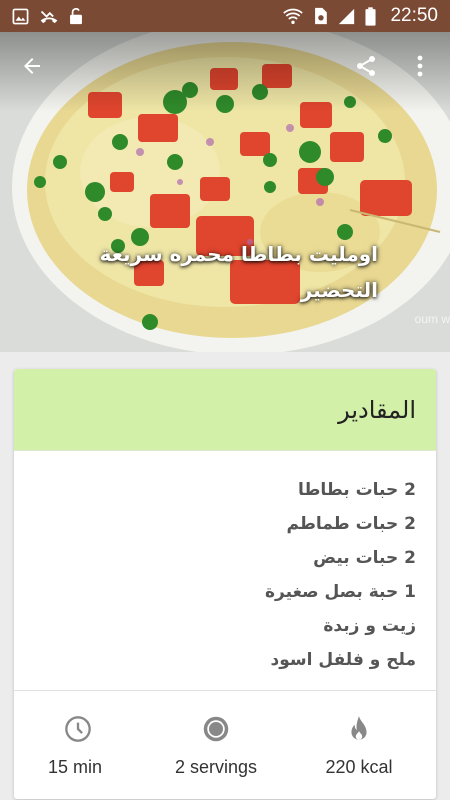 This screenshot has height=800, width=450. What do you see at coordinates (293, 16) in the screenshot?
I see `wifi-icon` at bounding box center [293, 16].